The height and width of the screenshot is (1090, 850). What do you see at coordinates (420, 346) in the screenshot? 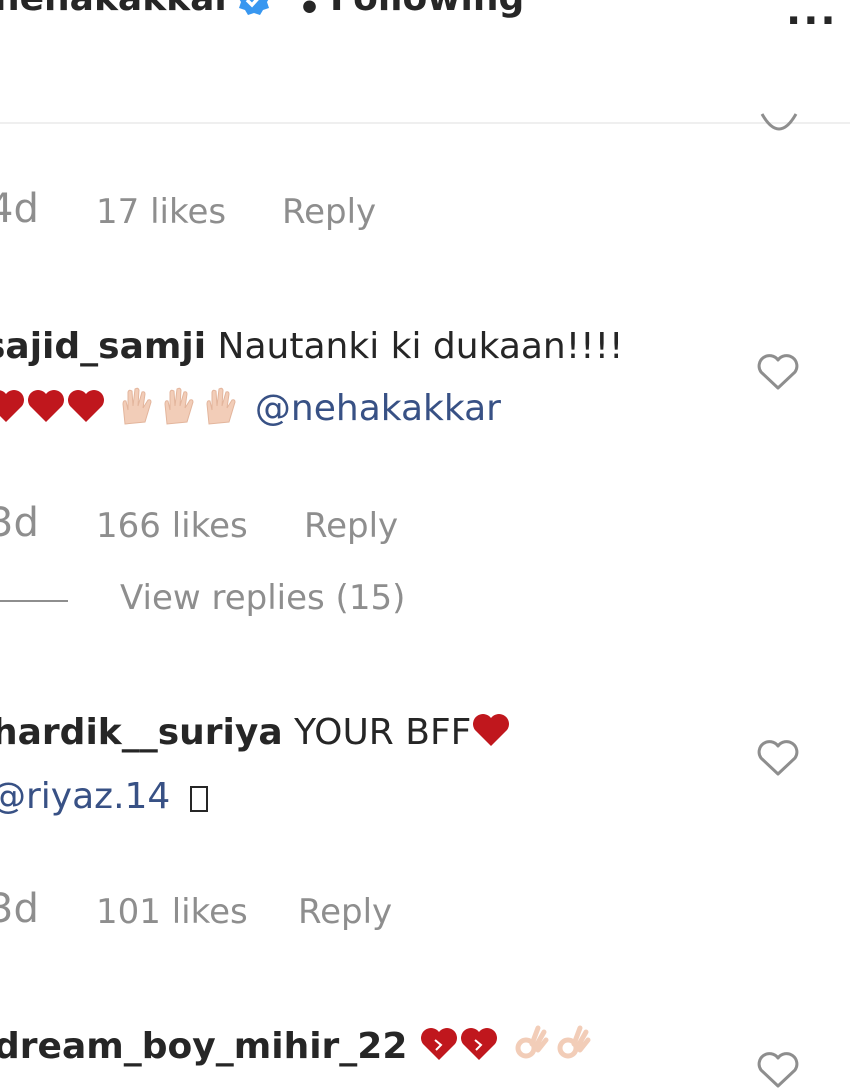
I see `comment-text: Nautanki ki dukaan!!!!` at bounding box center [420, 346].